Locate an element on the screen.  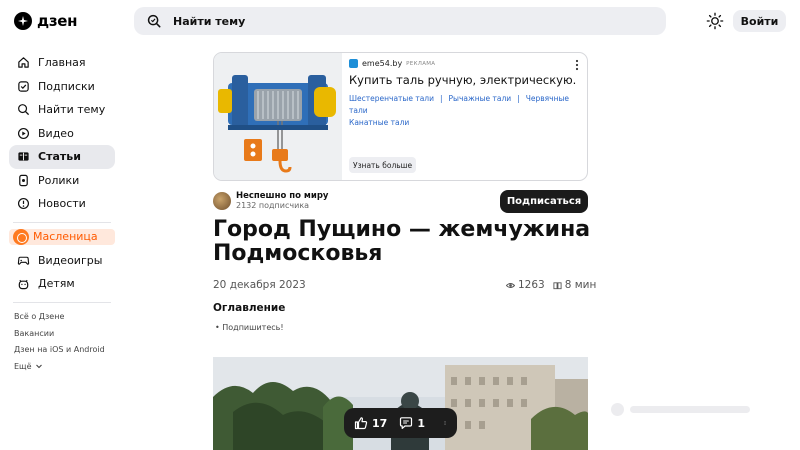
sidebar-item-news: Новости is located at coordinates (62, 204).